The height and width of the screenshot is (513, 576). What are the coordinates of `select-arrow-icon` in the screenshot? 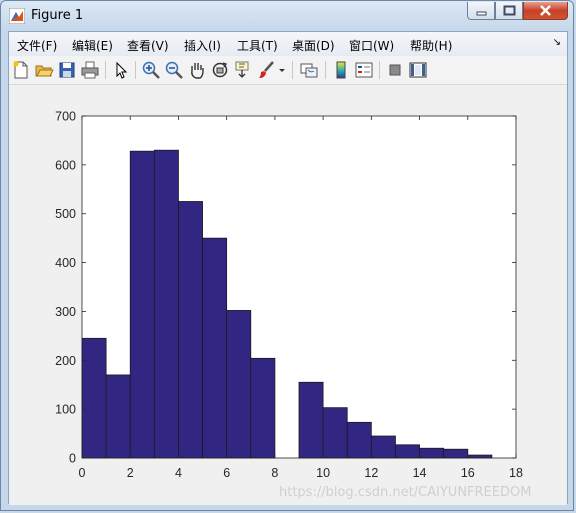 It's located at (122, 70).